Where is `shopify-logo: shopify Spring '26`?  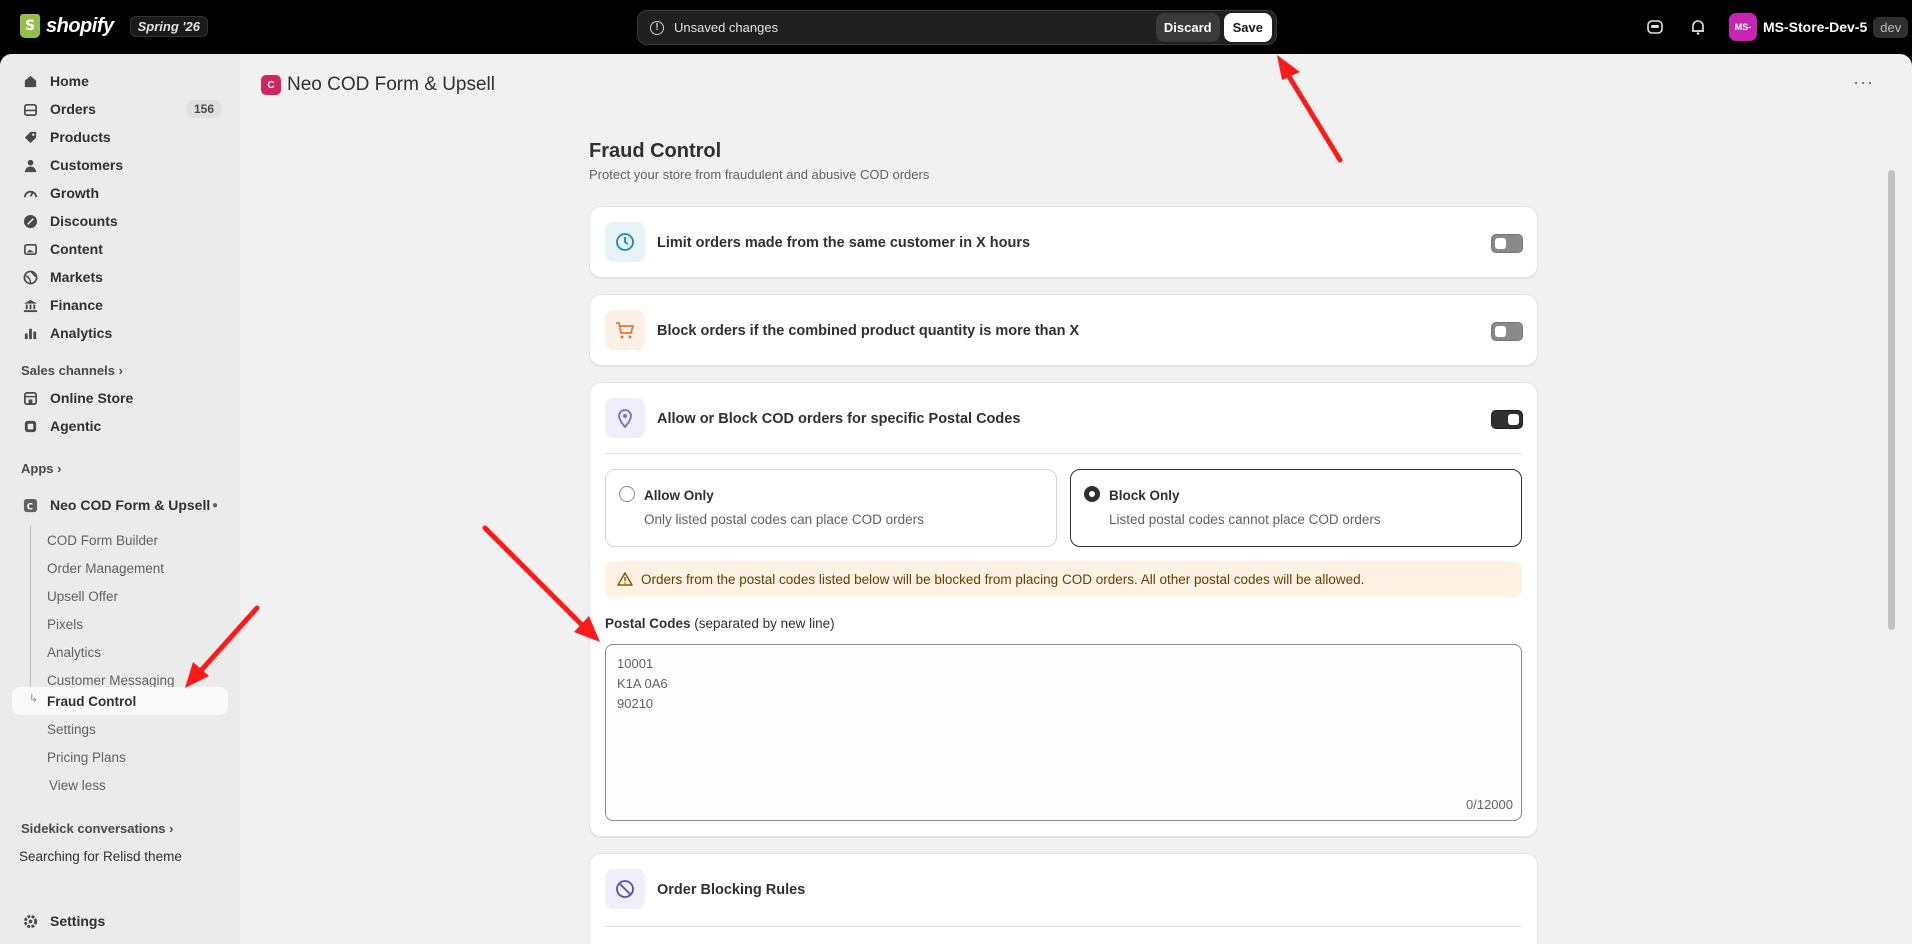
shopify-logo: shopify Spring '26 is located at coordinates (114, 26).